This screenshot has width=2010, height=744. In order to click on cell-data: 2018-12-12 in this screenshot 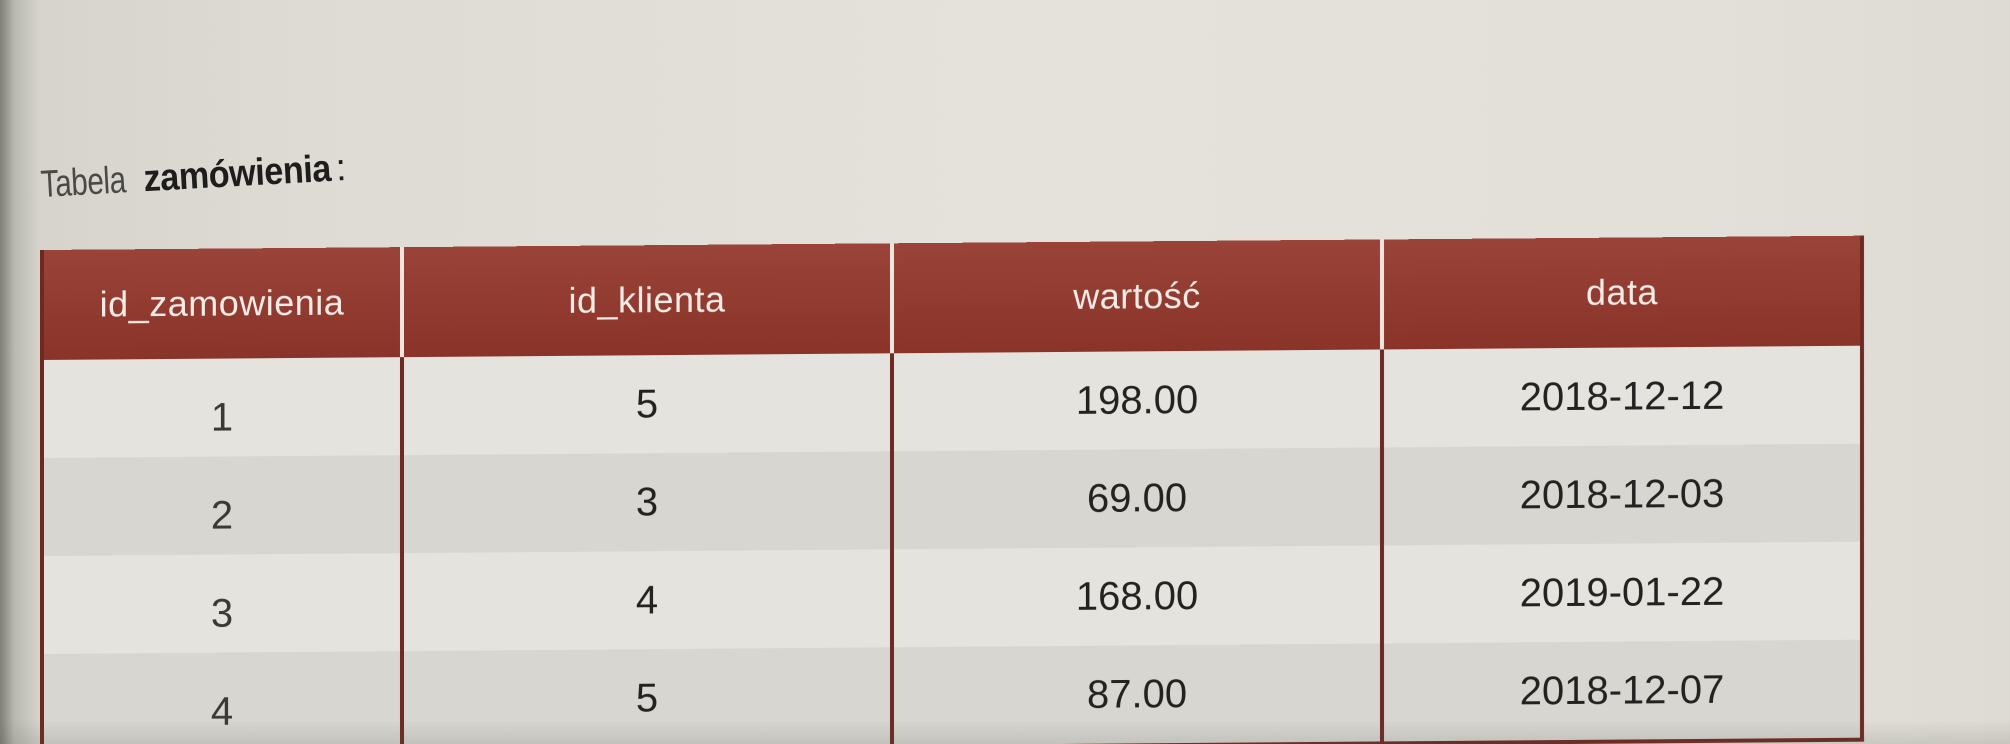, I will do `click(1622, 396)`.